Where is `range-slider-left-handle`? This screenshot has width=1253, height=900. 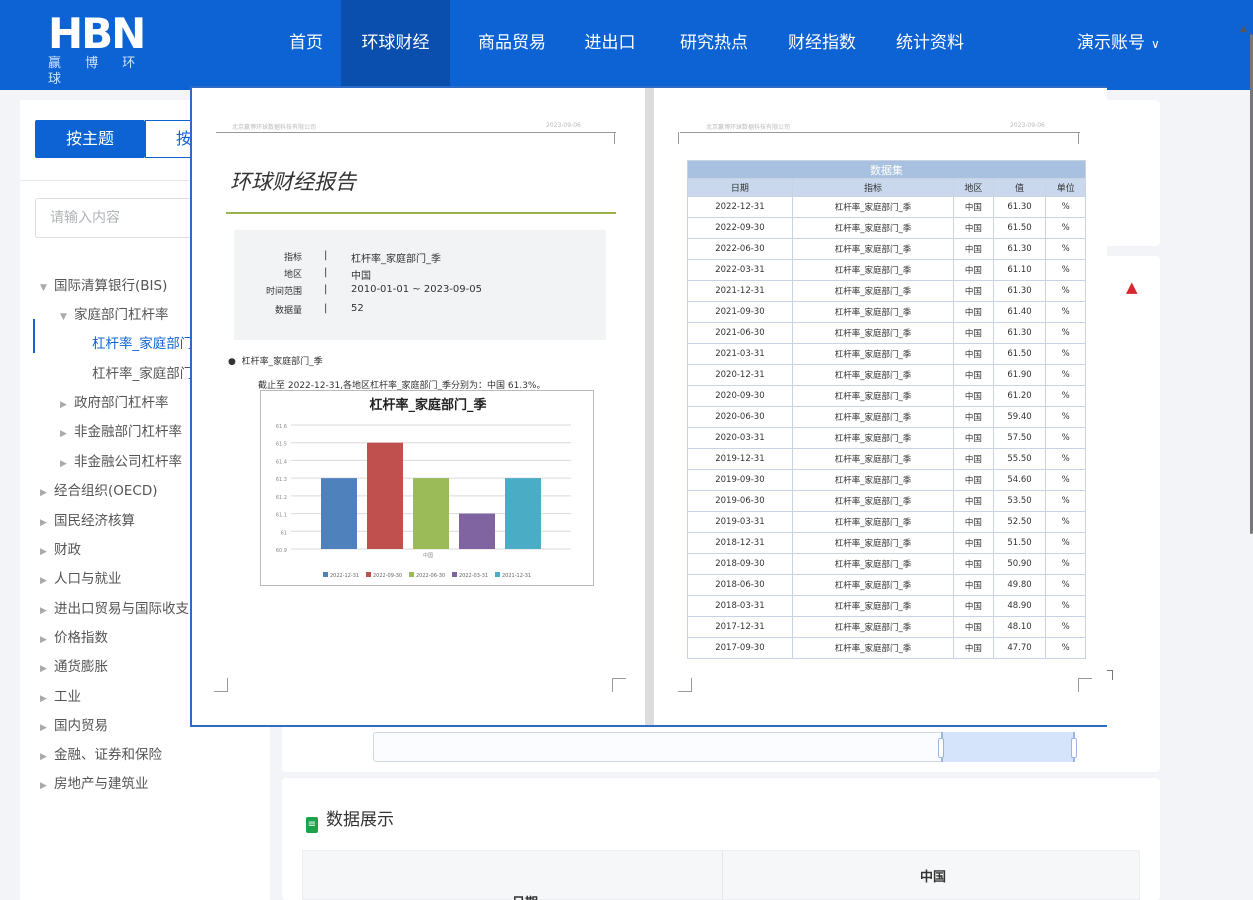 range-slider-left-handle is located at coordinates (941, 748).